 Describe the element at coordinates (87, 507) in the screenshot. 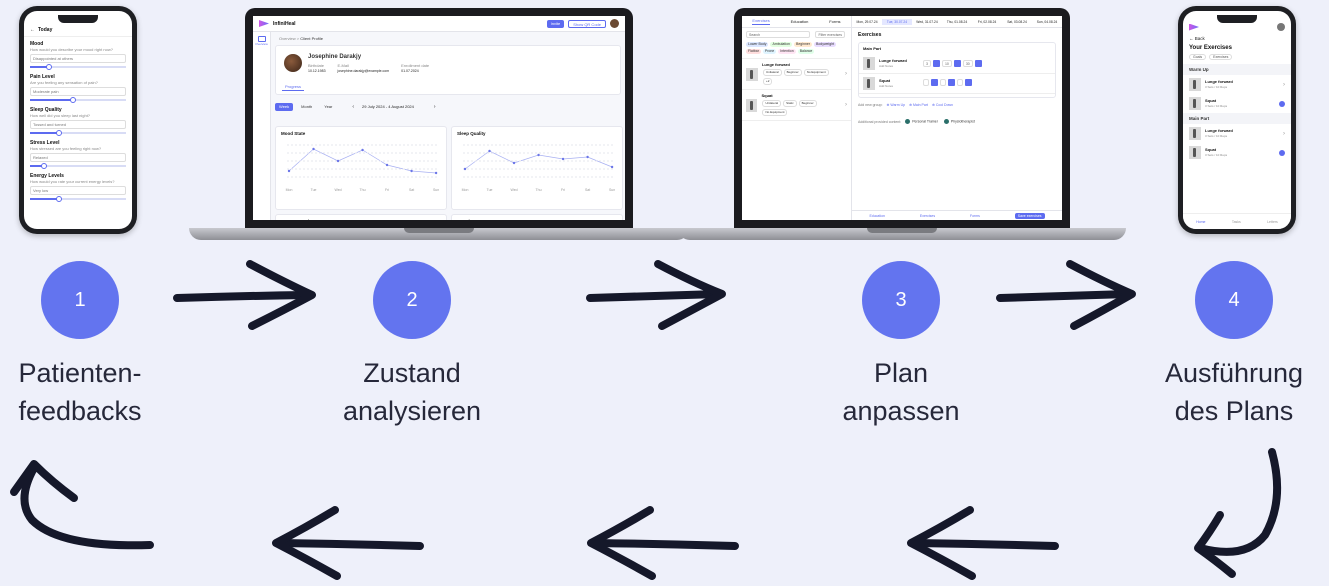

I see `arrow-hook-left` at that location.